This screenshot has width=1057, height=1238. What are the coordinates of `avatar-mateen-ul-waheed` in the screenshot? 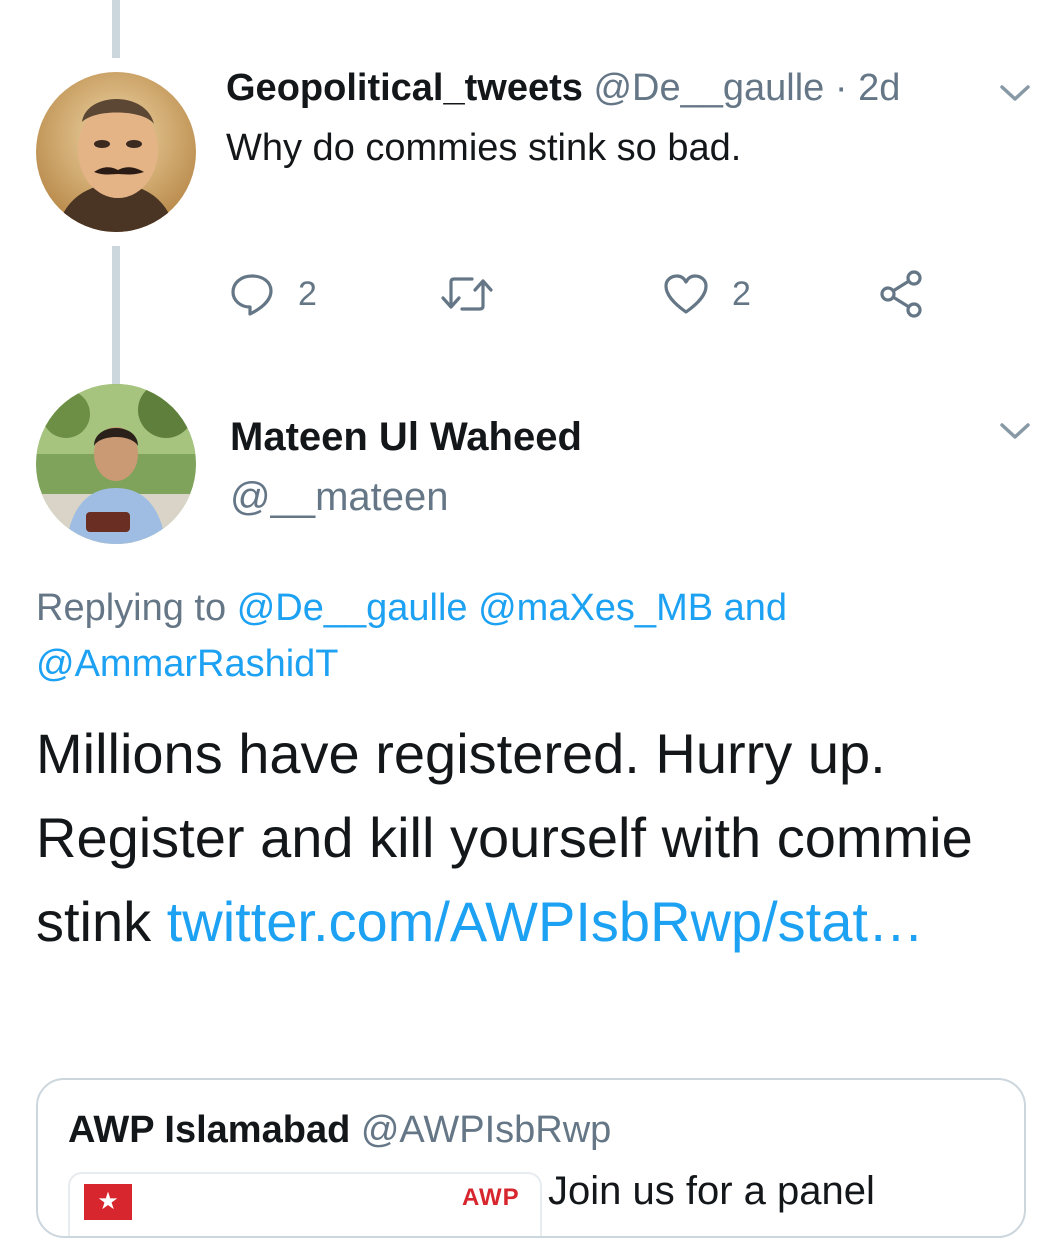 It's located at (116, 464).